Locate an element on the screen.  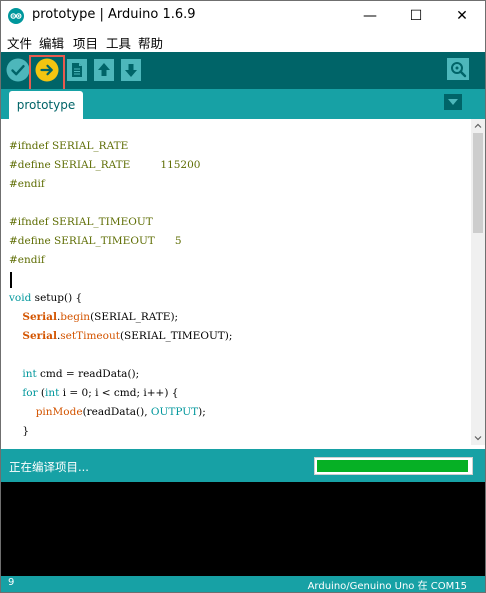
code-line-3: #define SERIAL_RATE 115200 is located at coordinates (105, 165).